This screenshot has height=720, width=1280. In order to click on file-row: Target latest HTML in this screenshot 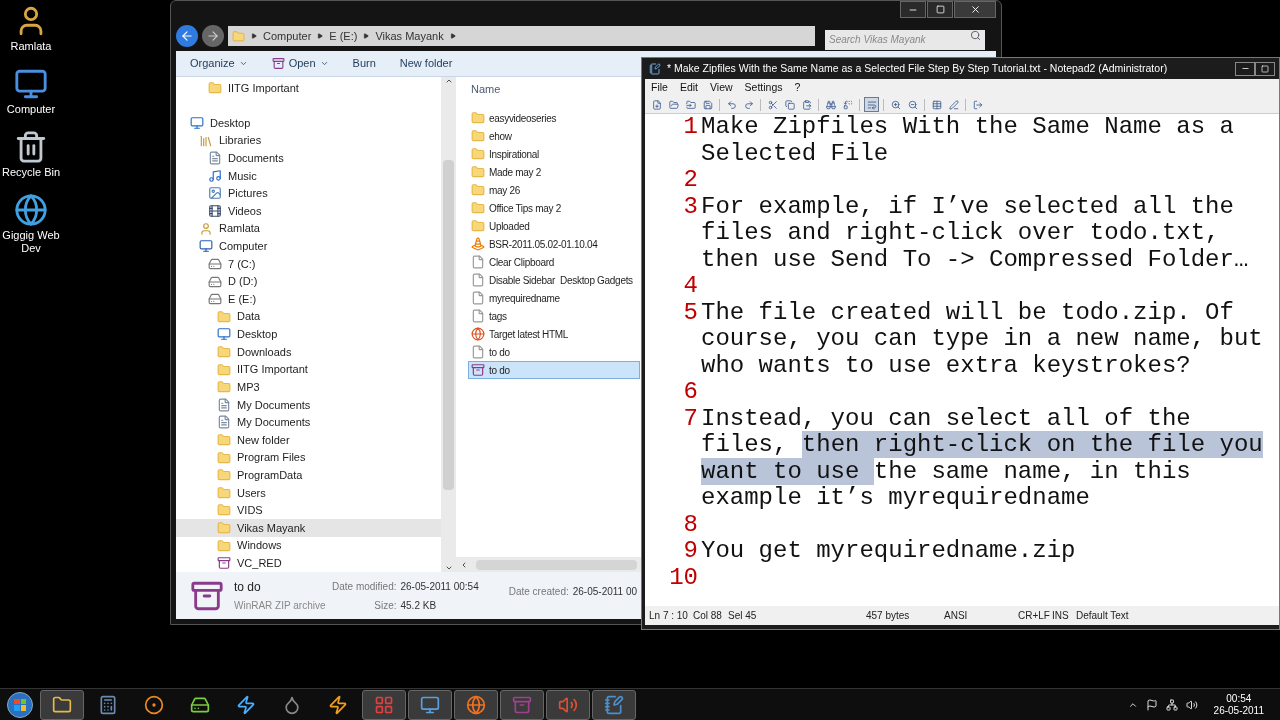, I will do `click(554, 334)`.